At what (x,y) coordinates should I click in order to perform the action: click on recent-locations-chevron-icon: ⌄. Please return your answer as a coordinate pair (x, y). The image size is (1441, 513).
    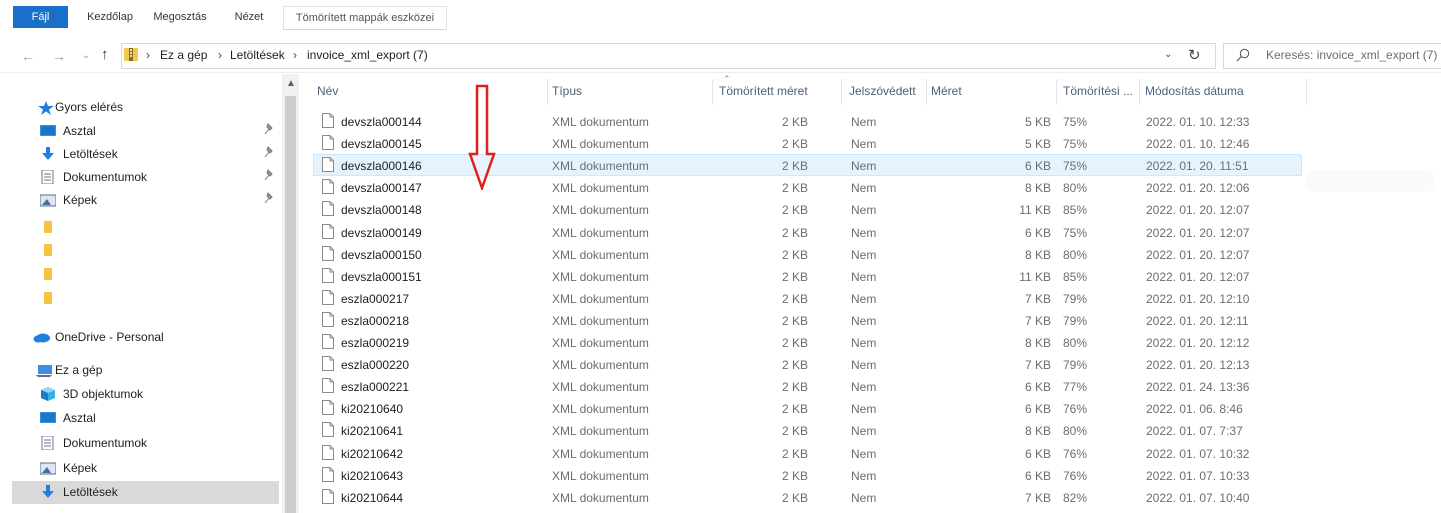
    Looking at the image, I should click on (86, 55).